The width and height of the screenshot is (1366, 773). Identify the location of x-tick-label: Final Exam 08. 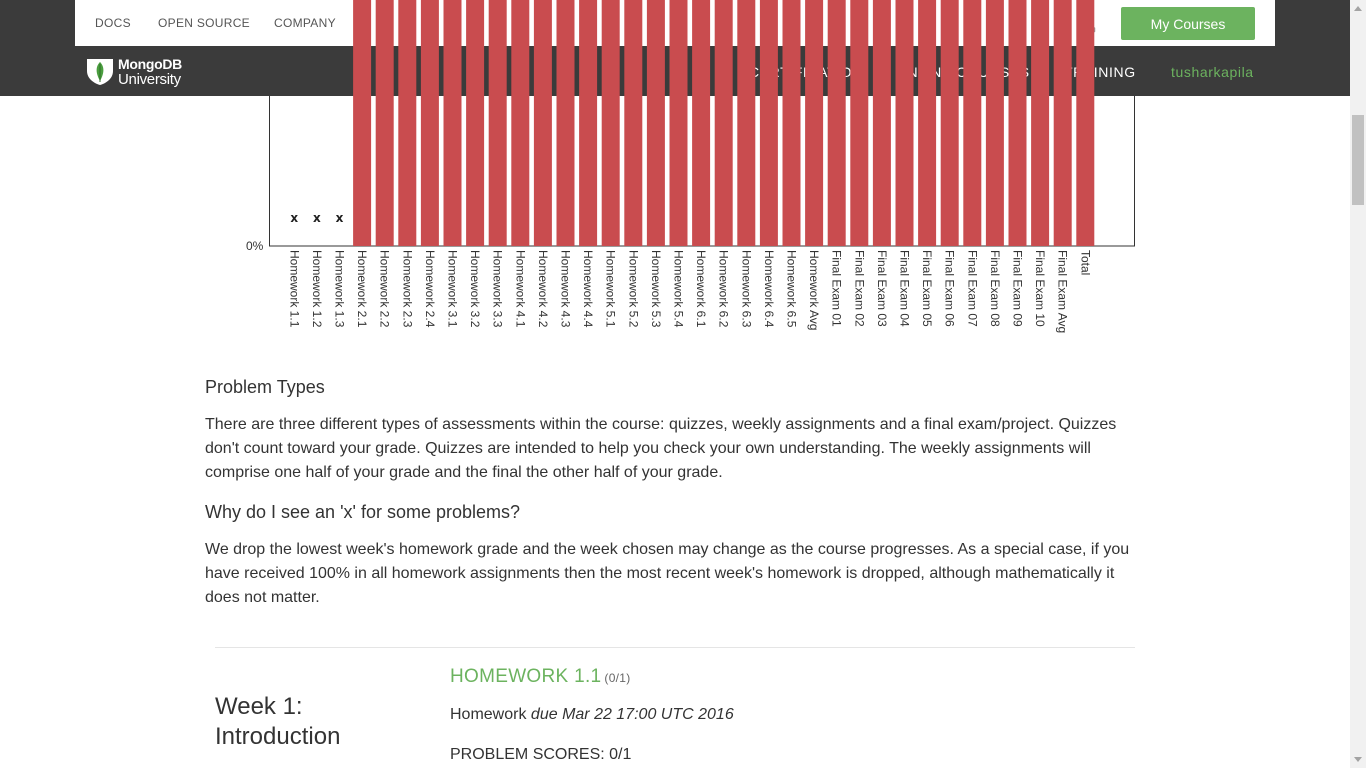
(994, 288).